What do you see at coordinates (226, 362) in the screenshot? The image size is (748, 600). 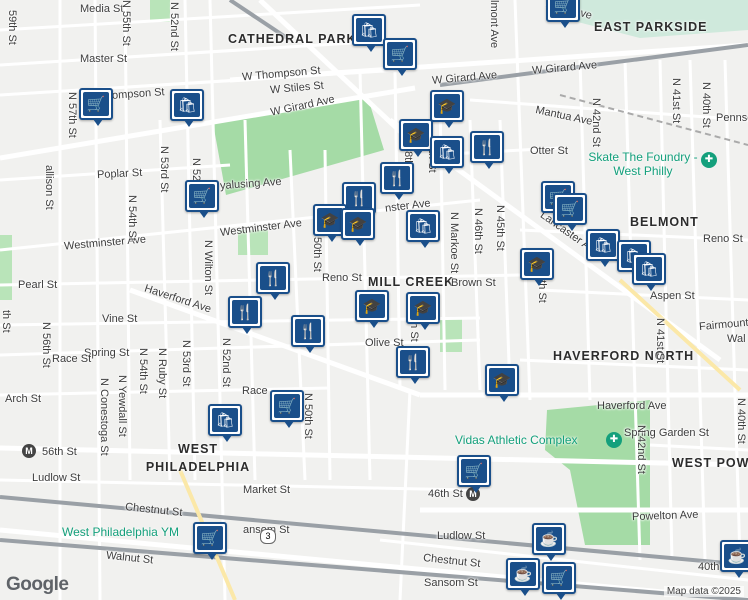 I see `street-label: N 52nd St` at bounding box center [226, 362].